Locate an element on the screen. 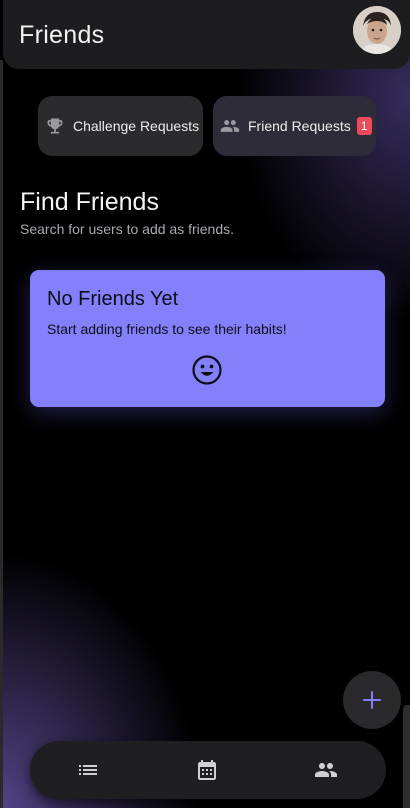  trophy-icon is located at coordinates (55, 126).